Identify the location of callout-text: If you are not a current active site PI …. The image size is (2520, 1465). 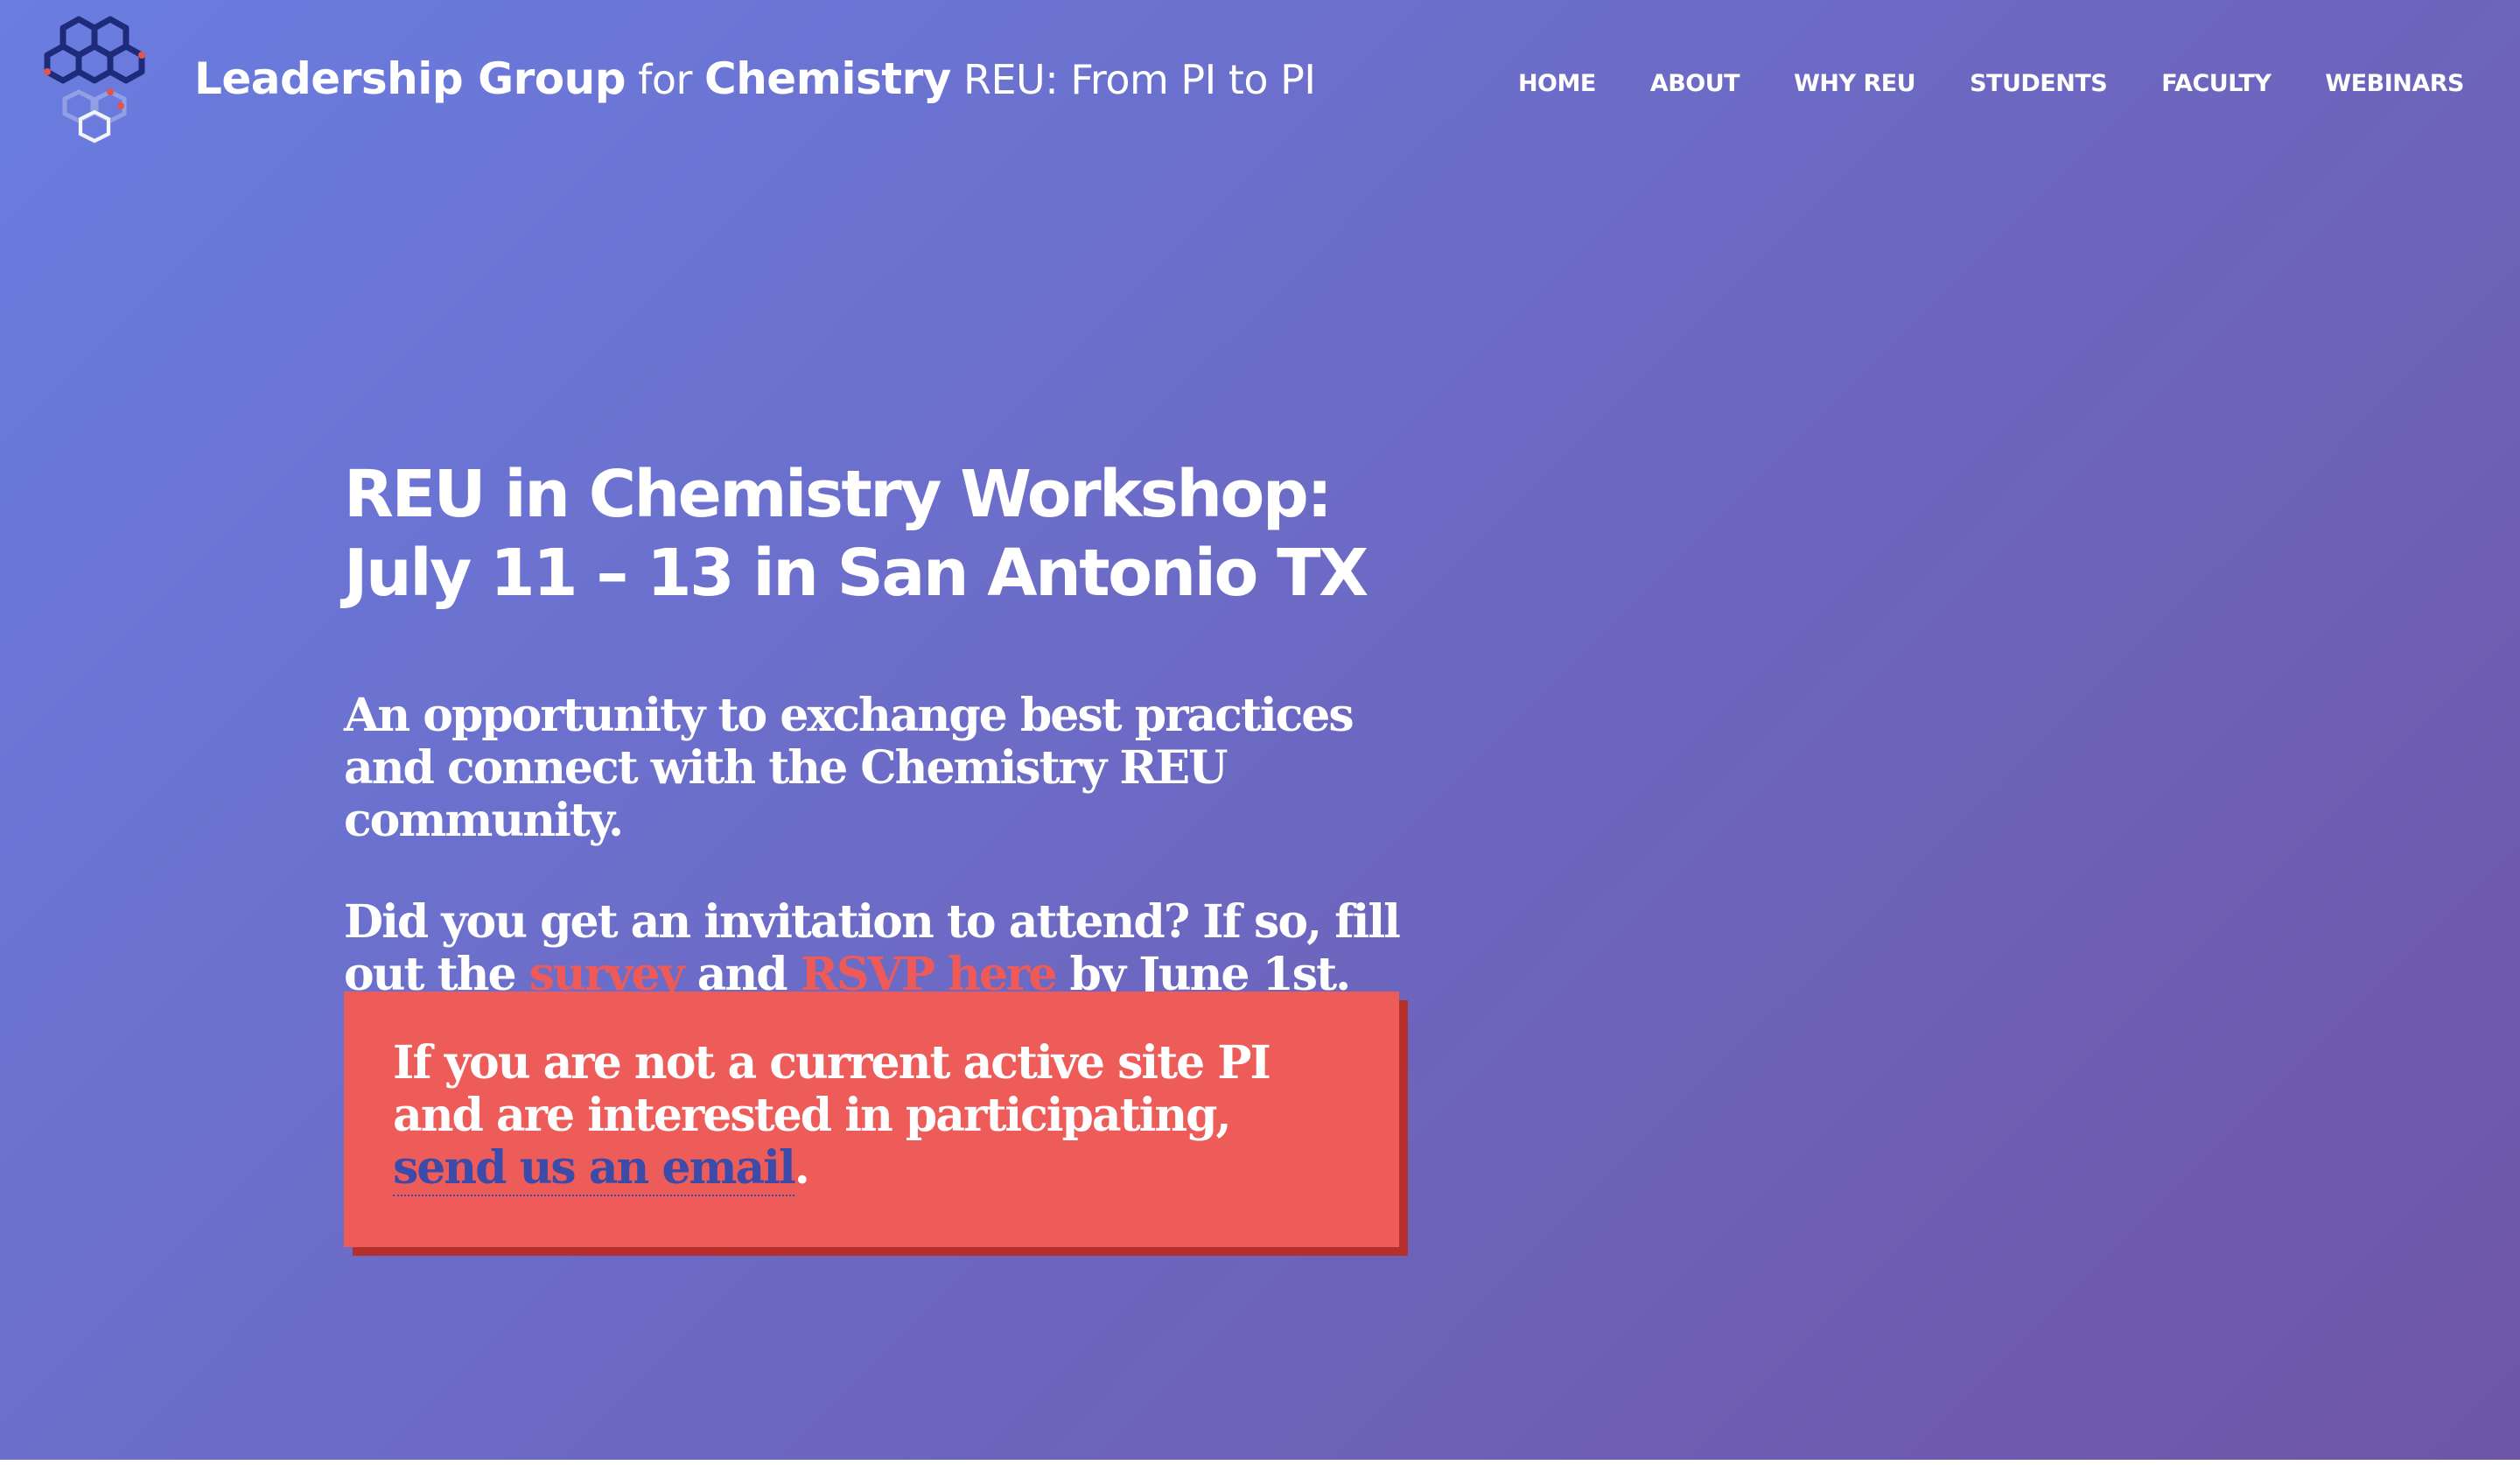
(832, 1089).